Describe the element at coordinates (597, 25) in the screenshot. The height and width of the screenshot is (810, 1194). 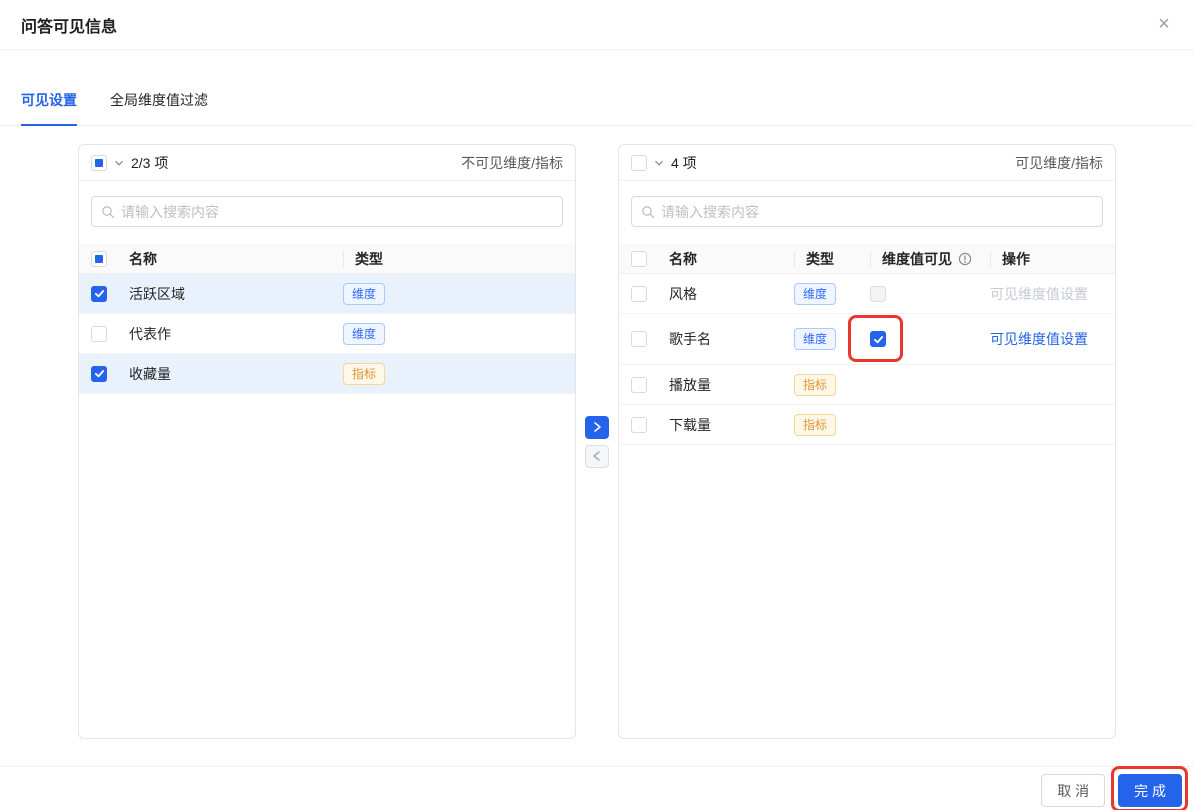
I see `dialog-header: 问答可见信息 ×` at that location.